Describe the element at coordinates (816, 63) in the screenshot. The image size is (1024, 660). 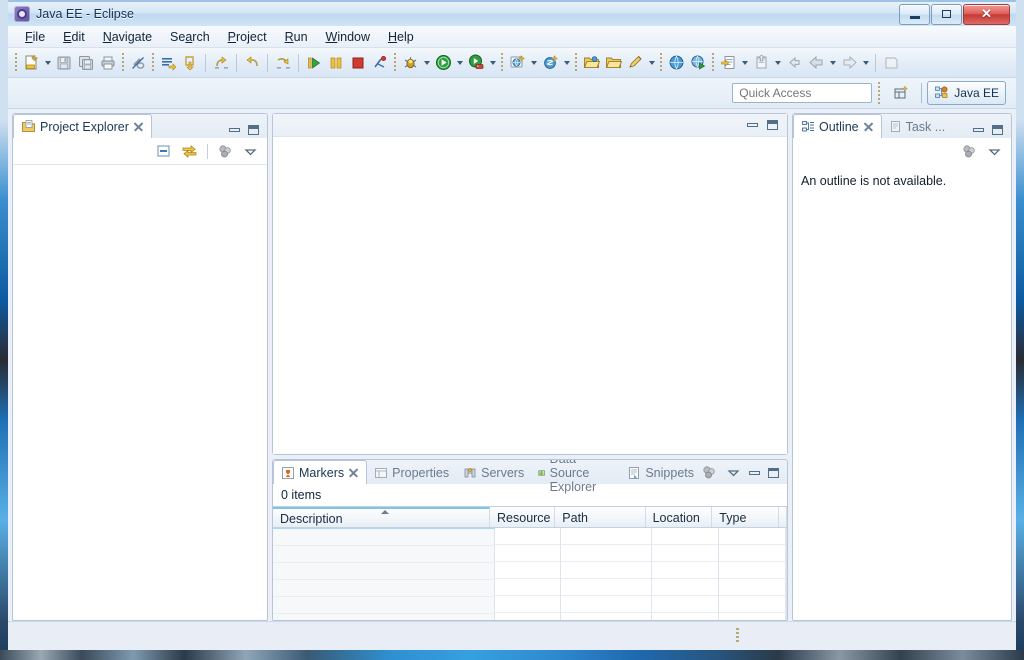
I see `back-icon` at that location.